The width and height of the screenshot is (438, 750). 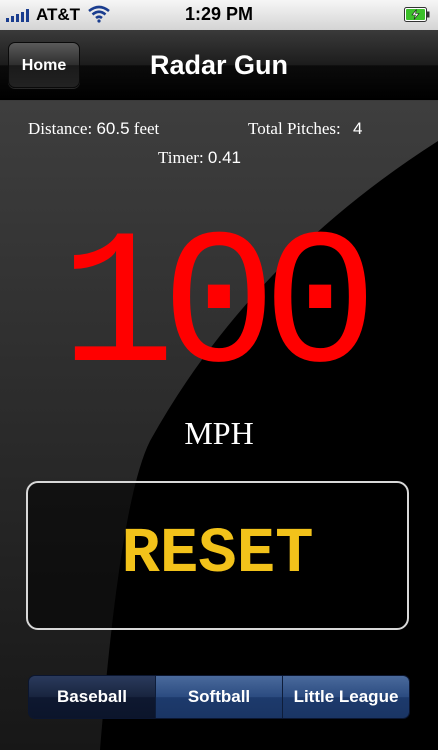 What do you see at coordinates (219, 433) in the screenshot?
I see `speed-unit: MPH` at bounding box center [219, 433].